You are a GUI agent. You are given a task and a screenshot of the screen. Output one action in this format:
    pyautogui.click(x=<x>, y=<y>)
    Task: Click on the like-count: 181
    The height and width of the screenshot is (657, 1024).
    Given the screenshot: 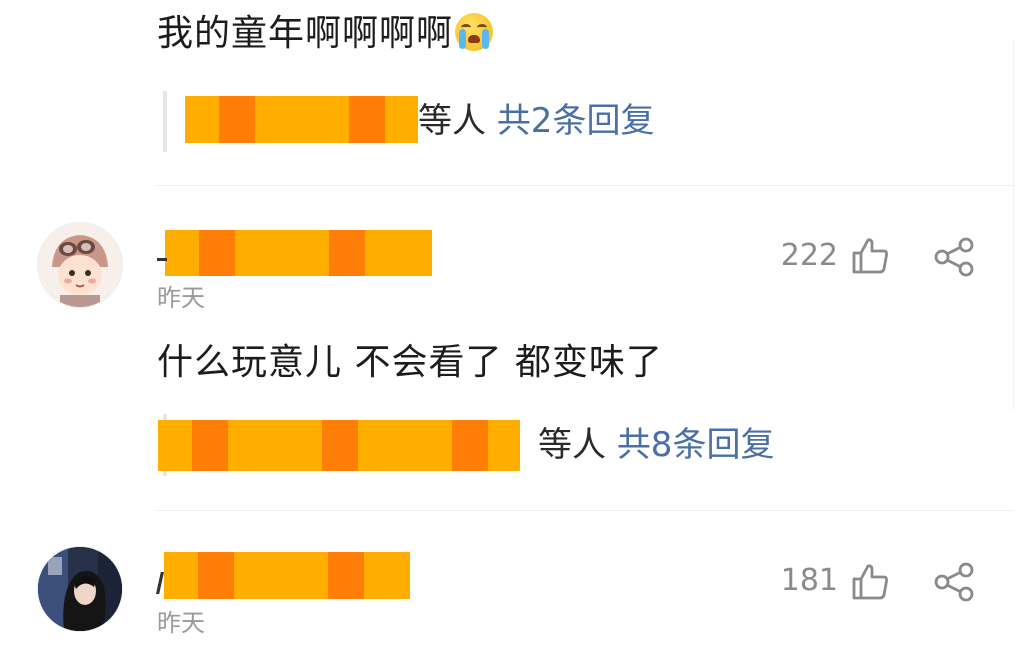 What is the action you would take?
    pyautogui.click(x=809, y=580)
    